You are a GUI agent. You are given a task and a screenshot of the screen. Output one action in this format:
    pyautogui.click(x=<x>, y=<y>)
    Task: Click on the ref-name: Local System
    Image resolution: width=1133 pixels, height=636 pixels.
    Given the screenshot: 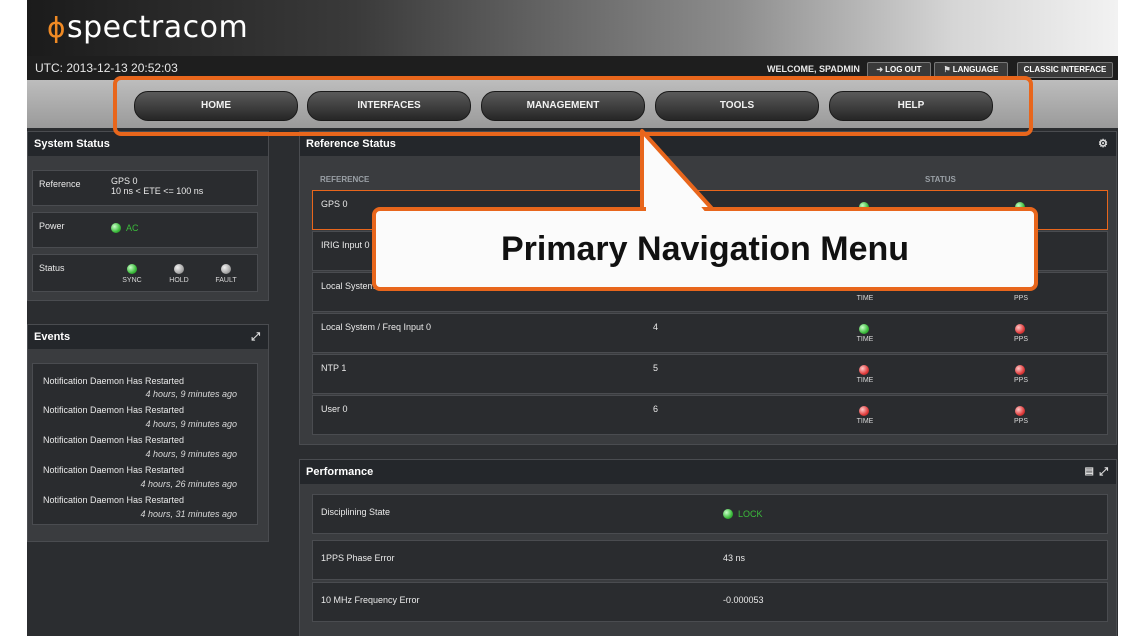 What is the action you would take?
    pyautogui.click(x=348, y=286)
    